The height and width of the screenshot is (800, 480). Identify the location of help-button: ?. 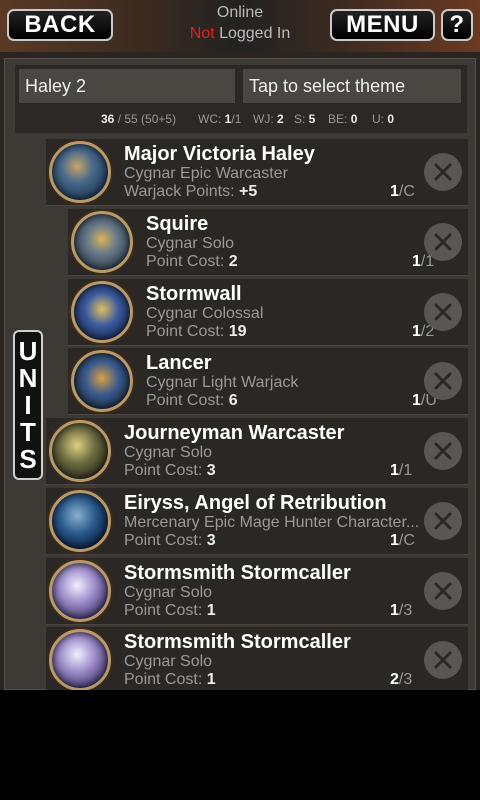
(457, 25).